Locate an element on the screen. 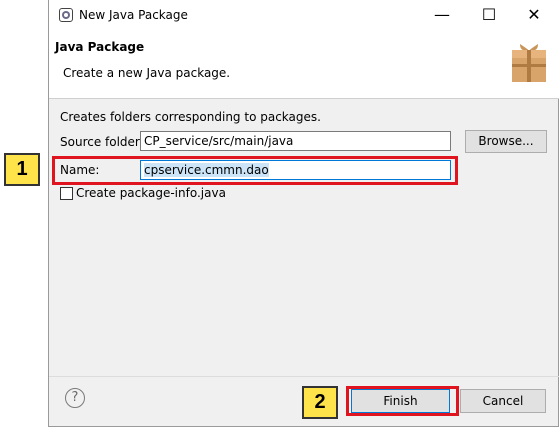 This screenshot has height=436, width=559. close-button: ✕ is located at coordinates (534, 15).